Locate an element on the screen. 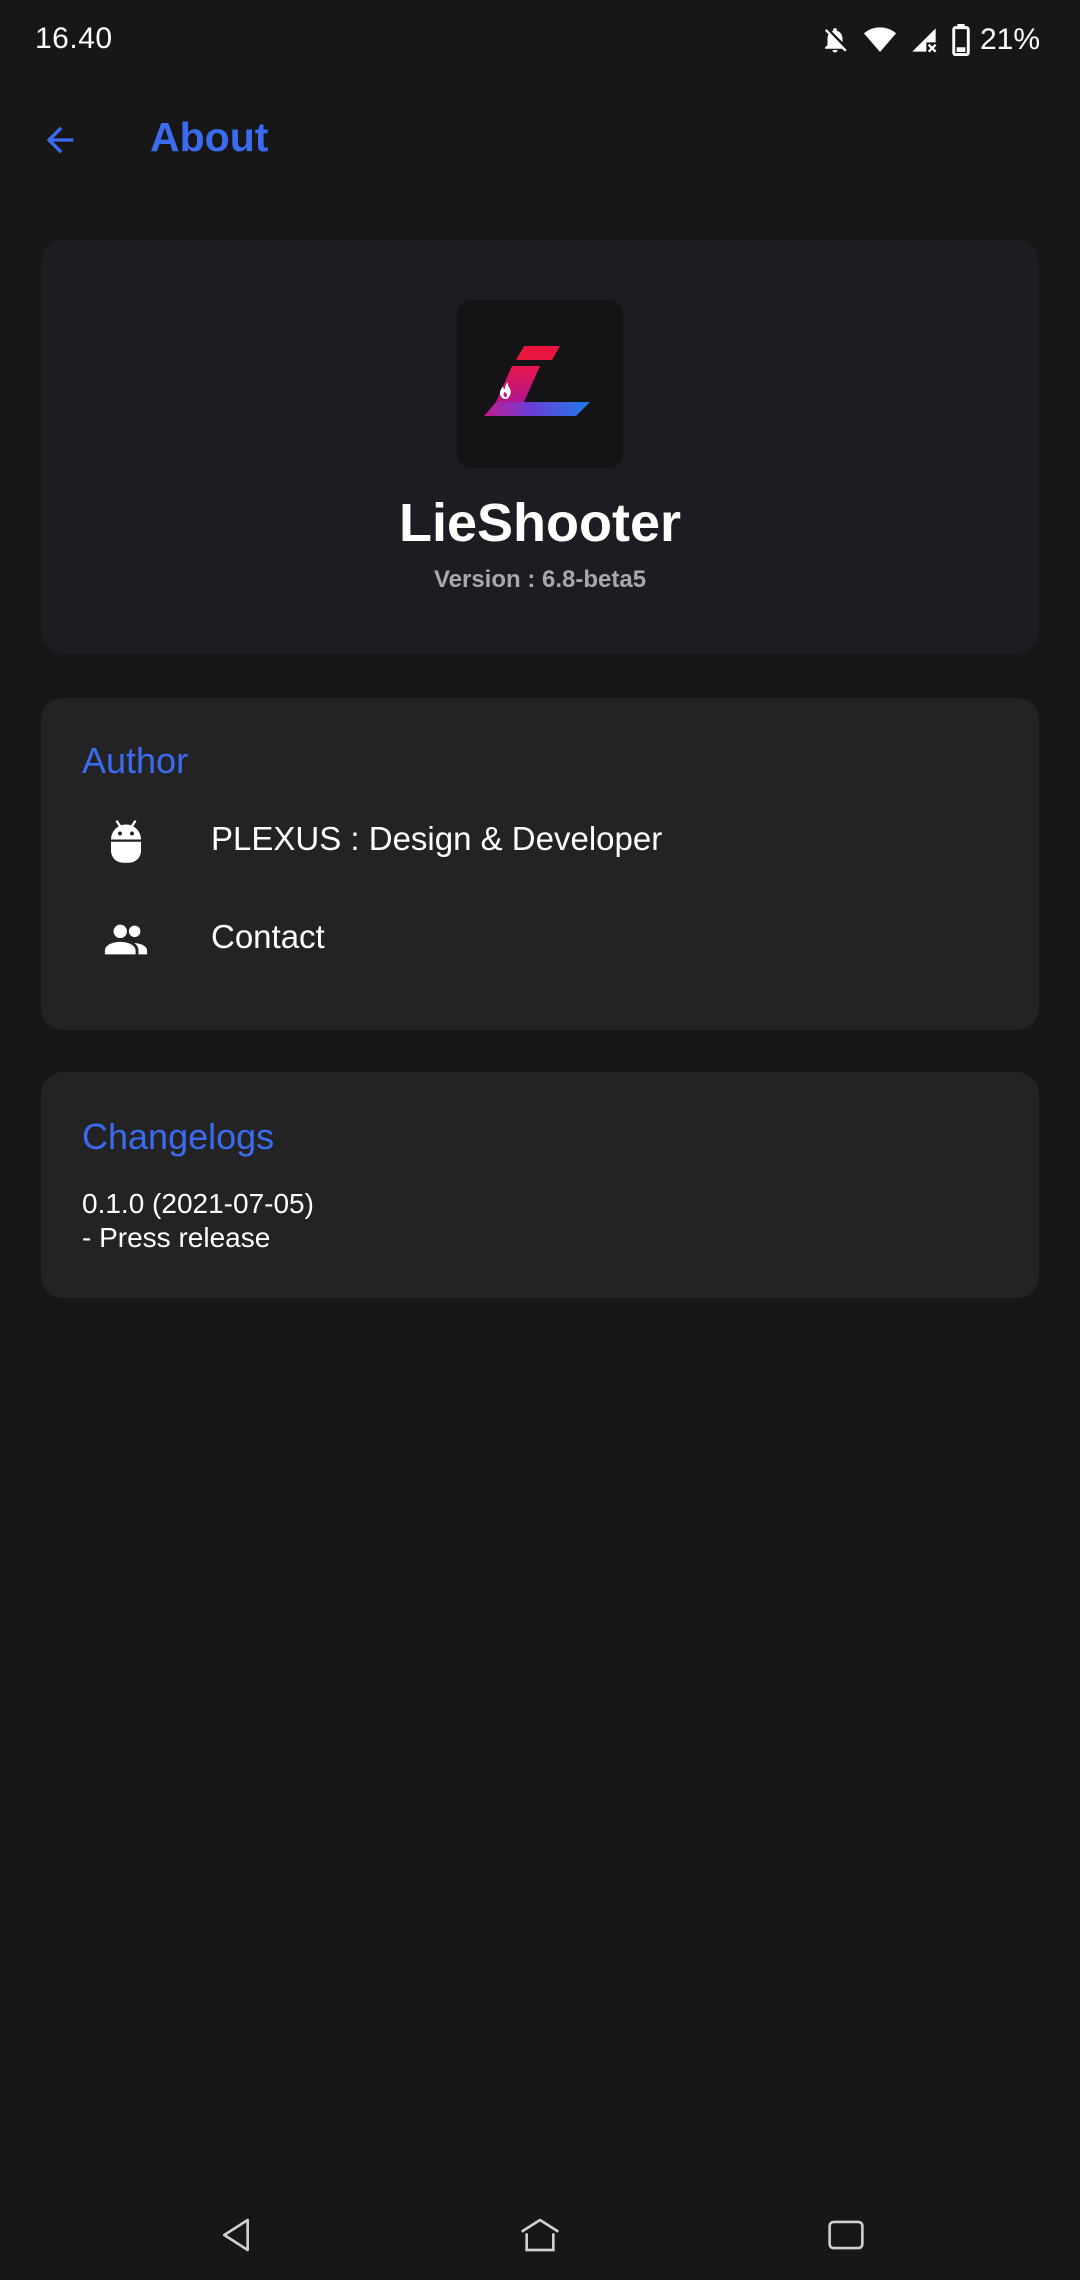  app-logo is located at coordinates (540, 384).